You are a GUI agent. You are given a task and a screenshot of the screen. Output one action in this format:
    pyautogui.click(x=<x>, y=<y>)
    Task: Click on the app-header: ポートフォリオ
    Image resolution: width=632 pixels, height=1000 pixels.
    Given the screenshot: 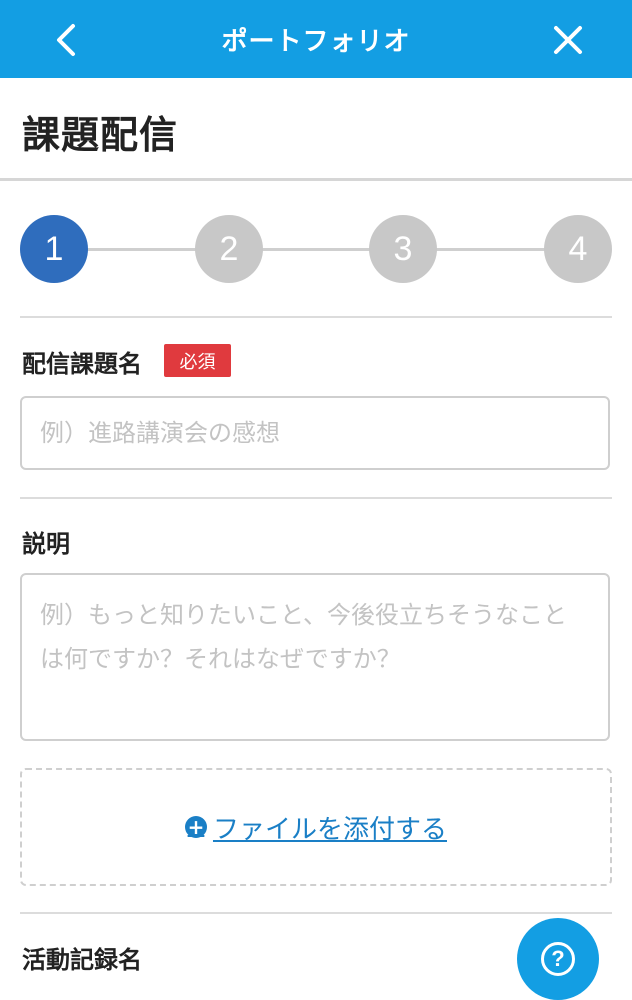 What is the action you would take?
    pyautogui.click(x=316, y=39)
    